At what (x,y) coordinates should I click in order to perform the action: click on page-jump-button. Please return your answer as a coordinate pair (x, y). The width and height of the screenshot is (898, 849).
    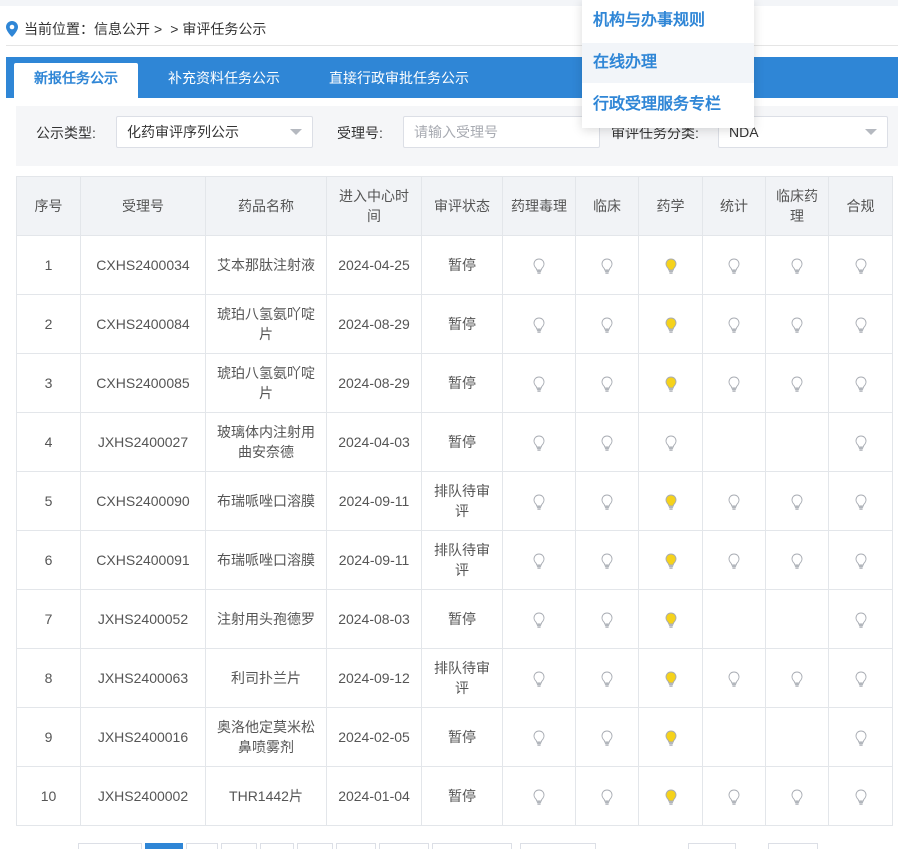
    Looking at the image, I should click on (793, 846).